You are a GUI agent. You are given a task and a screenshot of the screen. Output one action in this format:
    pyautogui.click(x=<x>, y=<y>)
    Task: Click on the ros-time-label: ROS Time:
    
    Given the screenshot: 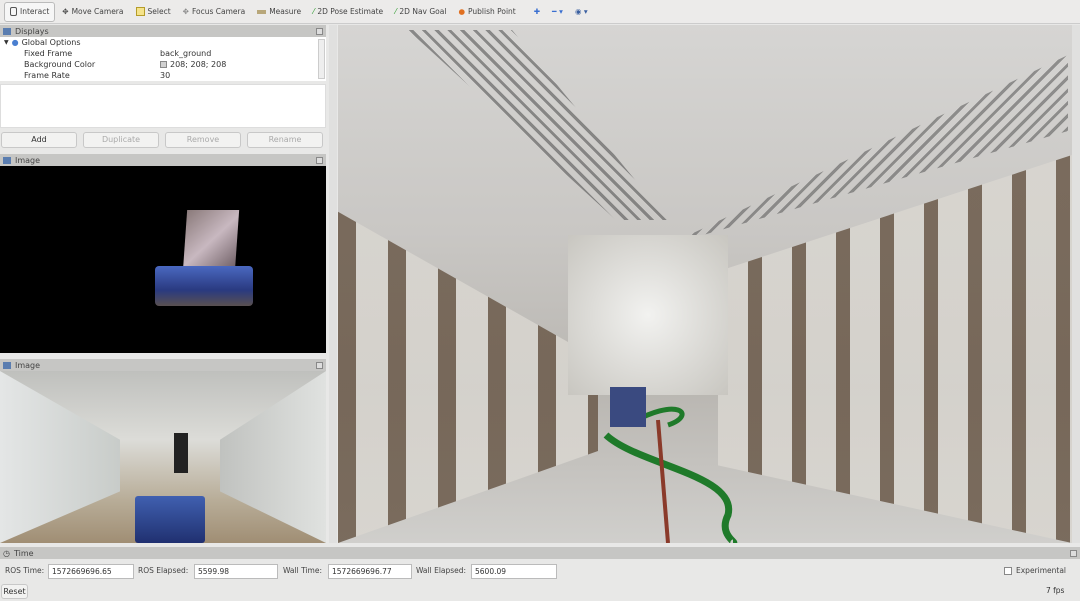 What is the action you would take?
    pyautogui.click(x=25, y=570)
    